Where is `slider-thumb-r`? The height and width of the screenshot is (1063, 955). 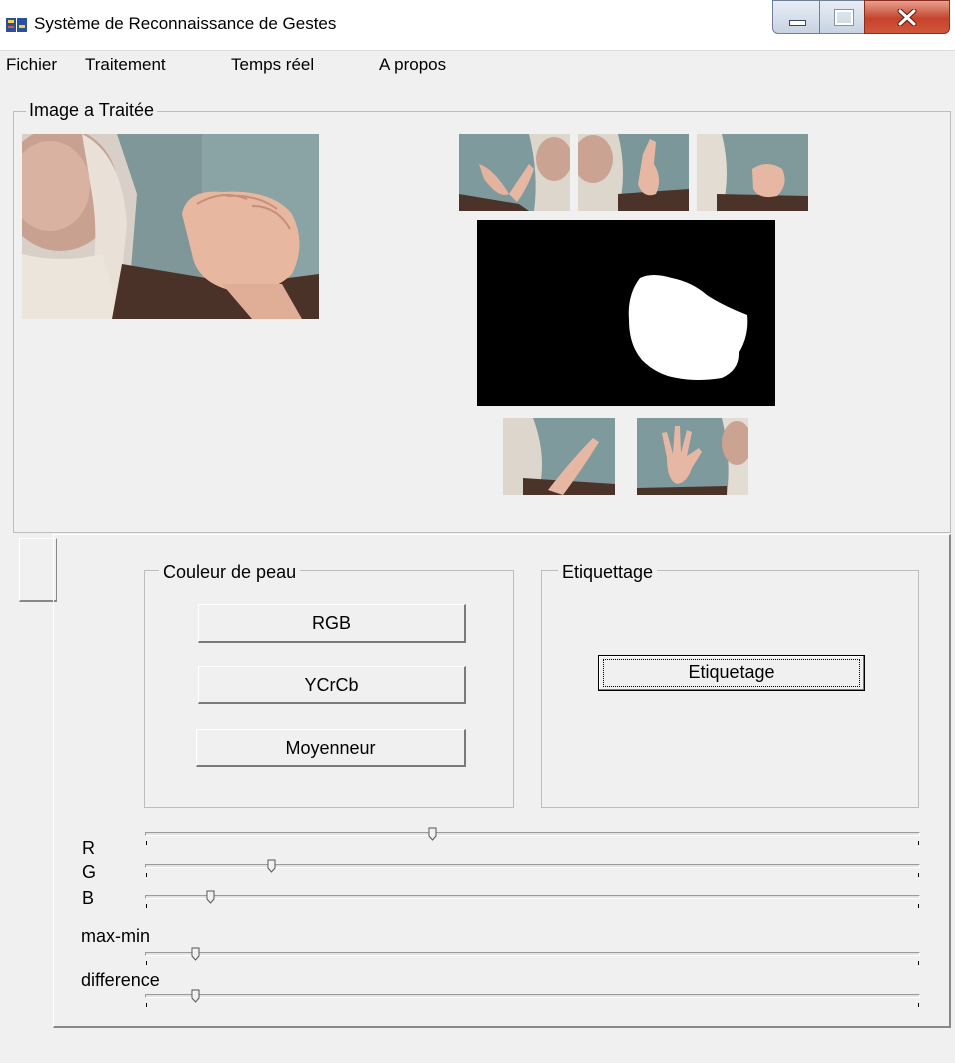
slider-thumb-r is located at coordinates (432, 834).